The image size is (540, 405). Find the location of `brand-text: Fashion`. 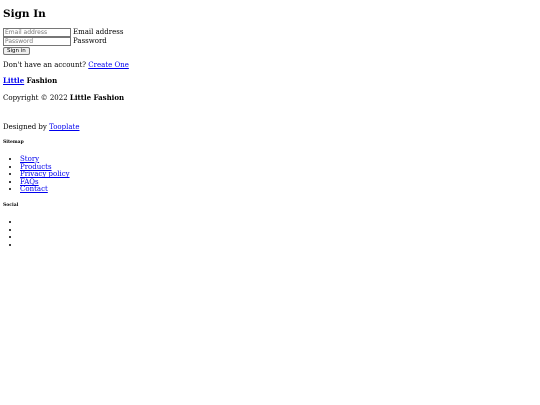

brand-text: Fashion is located at coordinates (42, 80).